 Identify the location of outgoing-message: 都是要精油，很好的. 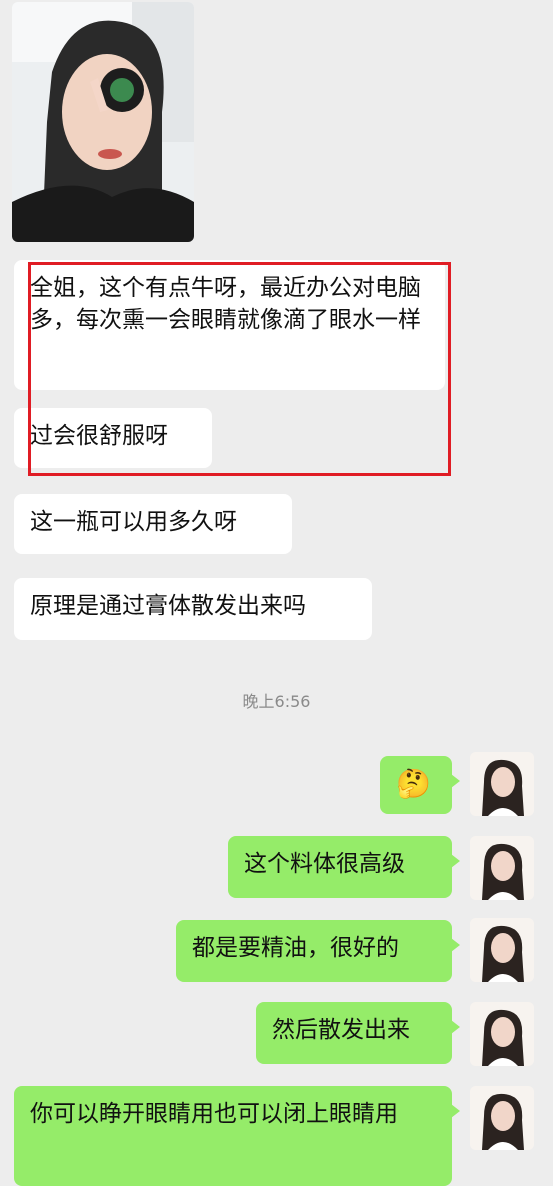
(318, 951).